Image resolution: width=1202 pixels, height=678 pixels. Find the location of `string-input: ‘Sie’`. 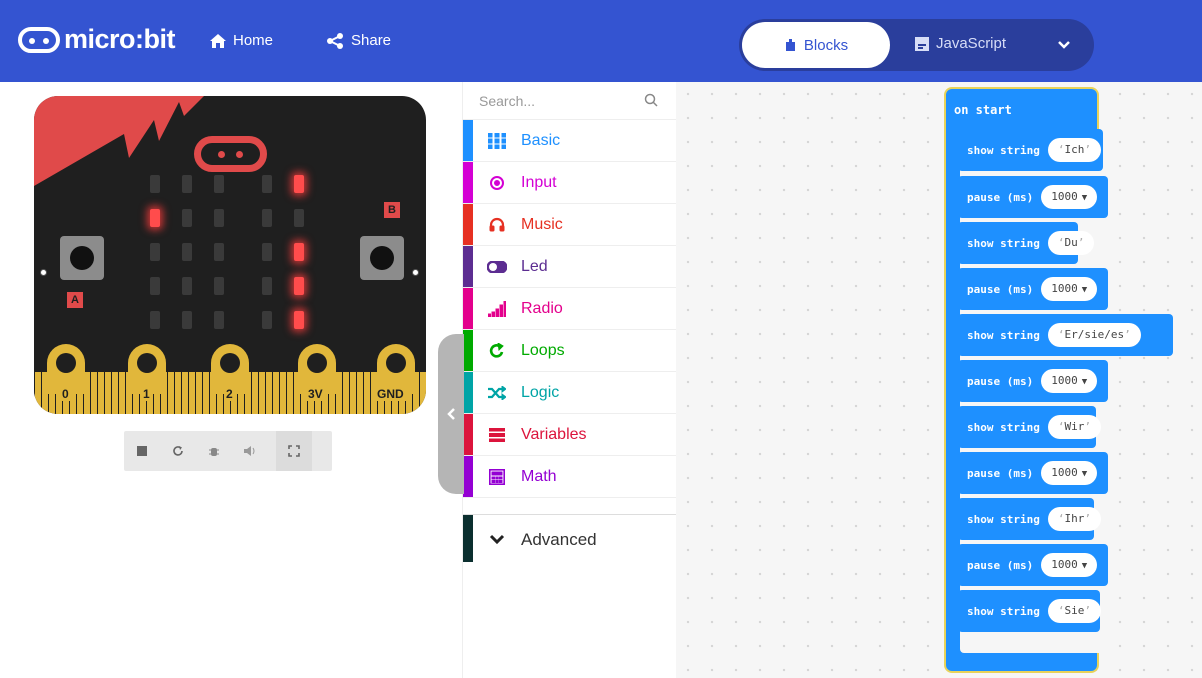

string-input: ‘Sie’ is located at coordinates (1074, 611).